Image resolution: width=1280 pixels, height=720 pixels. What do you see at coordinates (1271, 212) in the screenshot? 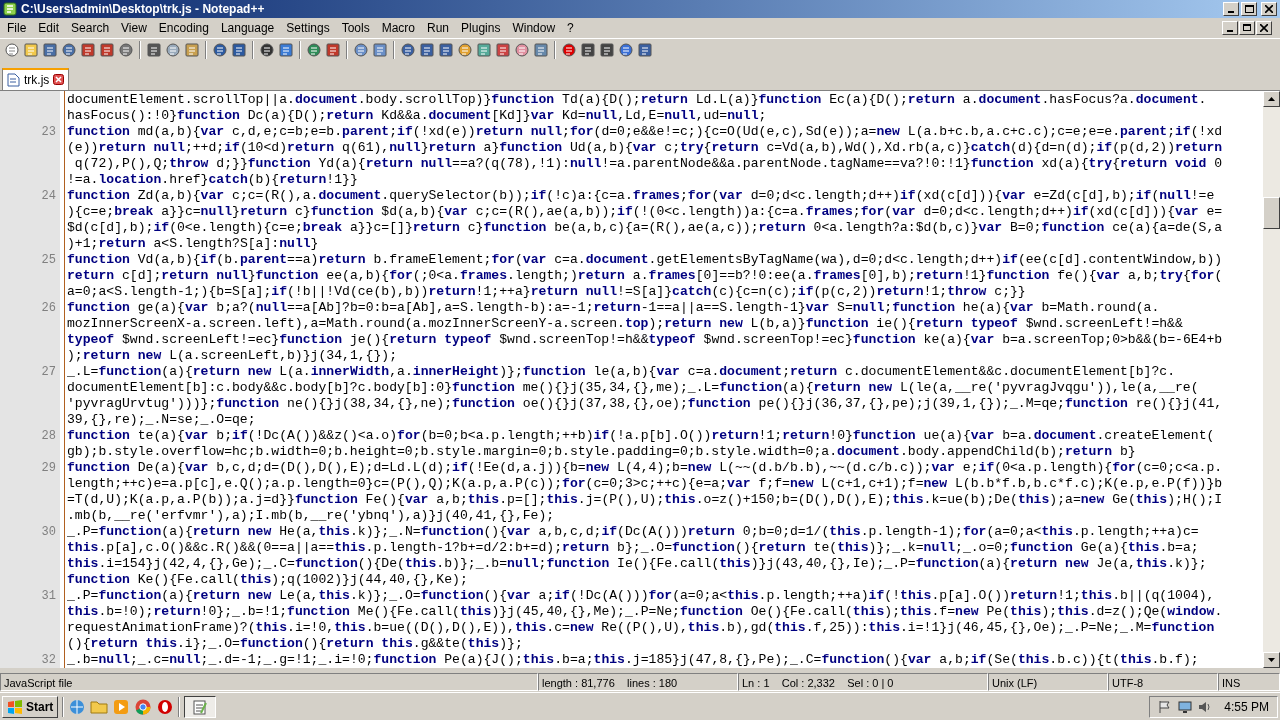
I see `scroll-thumb` at bounding box center [1271, 212].